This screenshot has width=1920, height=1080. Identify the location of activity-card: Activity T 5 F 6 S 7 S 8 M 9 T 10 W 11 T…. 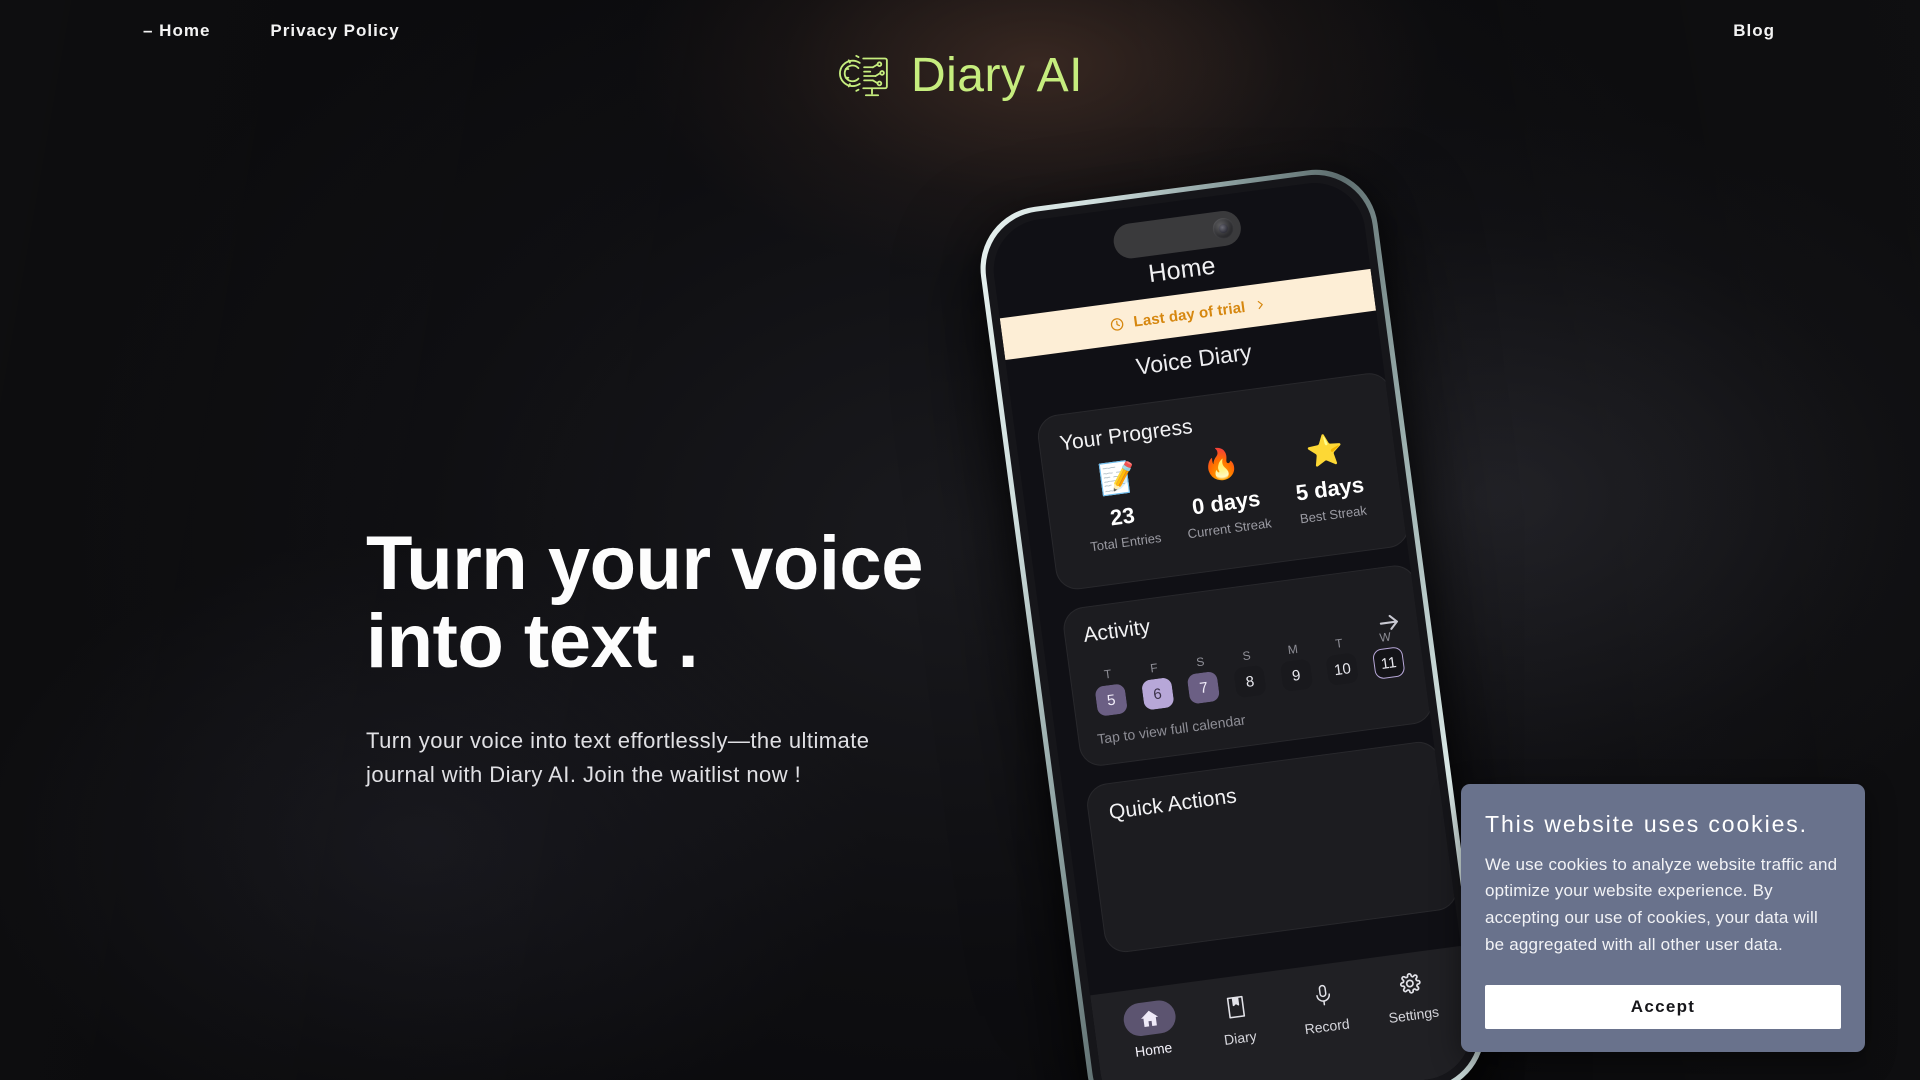
(1247, 665).